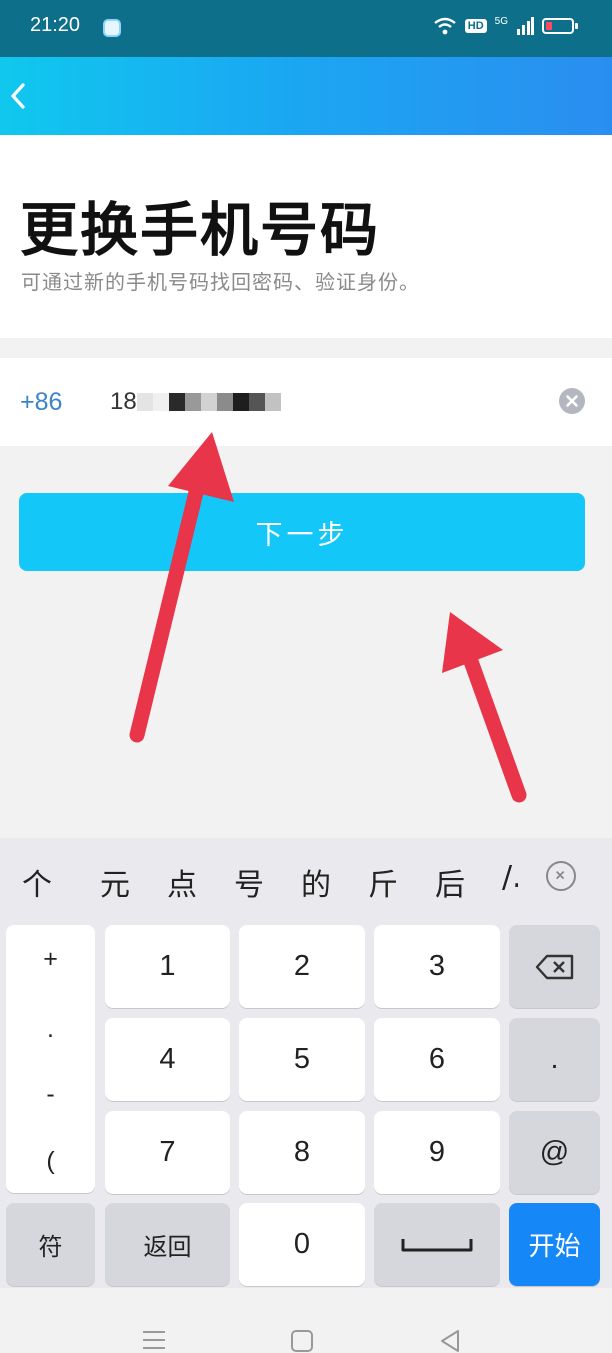 The width and height of the screenshot is (612, 1353). What do you see at coordinates (37, 882) in the screenshot?
I see `candidate-item: 个` at bounding box center [37, 882].